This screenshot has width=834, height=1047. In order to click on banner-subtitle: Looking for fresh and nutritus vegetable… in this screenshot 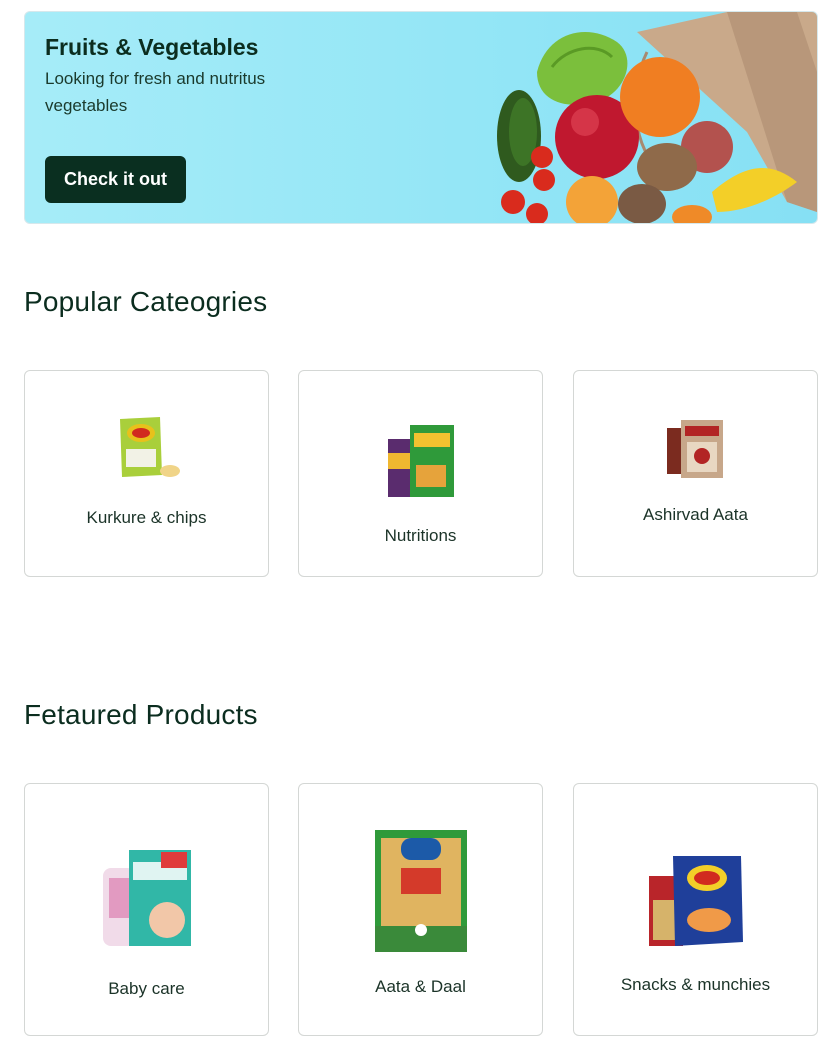, I will do `click(155, 92)`.